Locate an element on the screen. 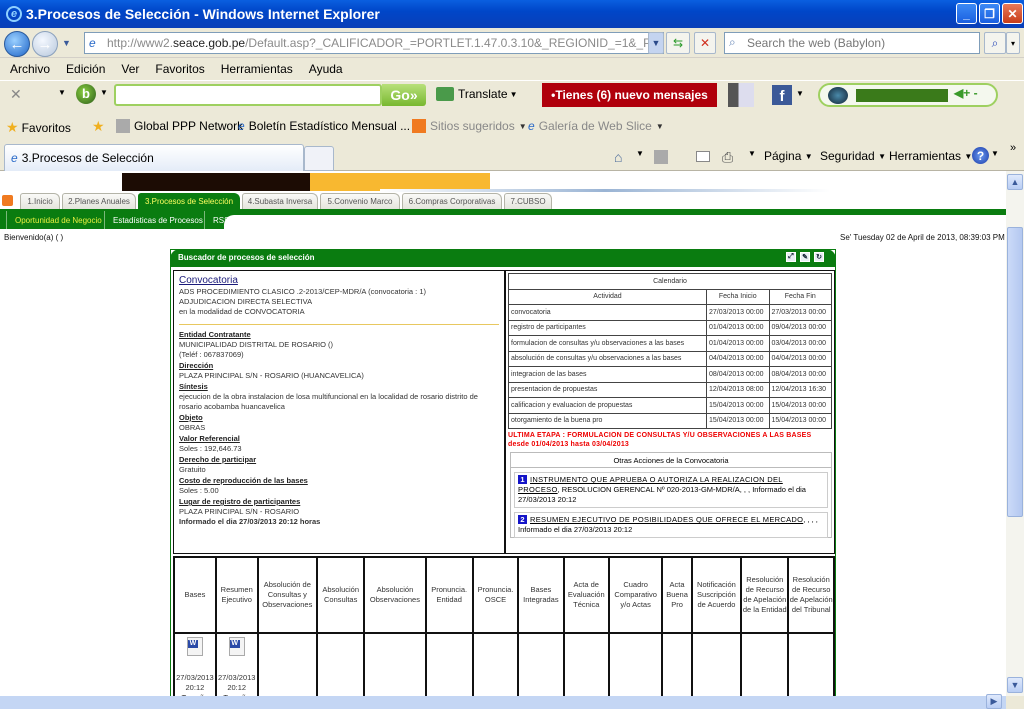 The width and height of the screenshot is (1024, 709). browser-tab-active: e 3.Procesos de Selección is located at coordinates (154, 157).